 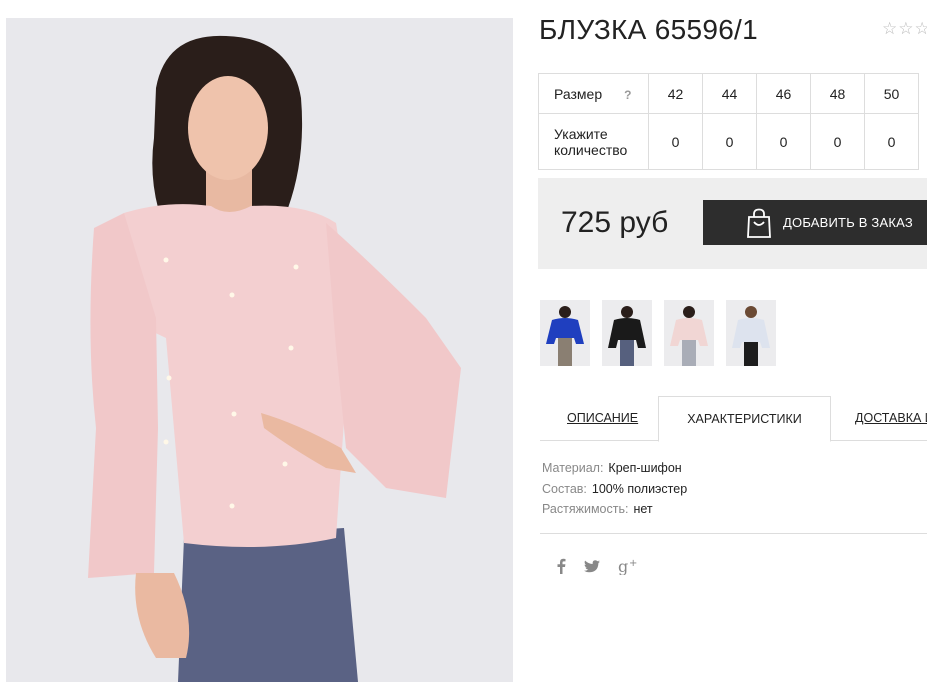 I want to click on quantity-row: Укажите количество 0 0 0 0 0, so click(x=728, y=141).